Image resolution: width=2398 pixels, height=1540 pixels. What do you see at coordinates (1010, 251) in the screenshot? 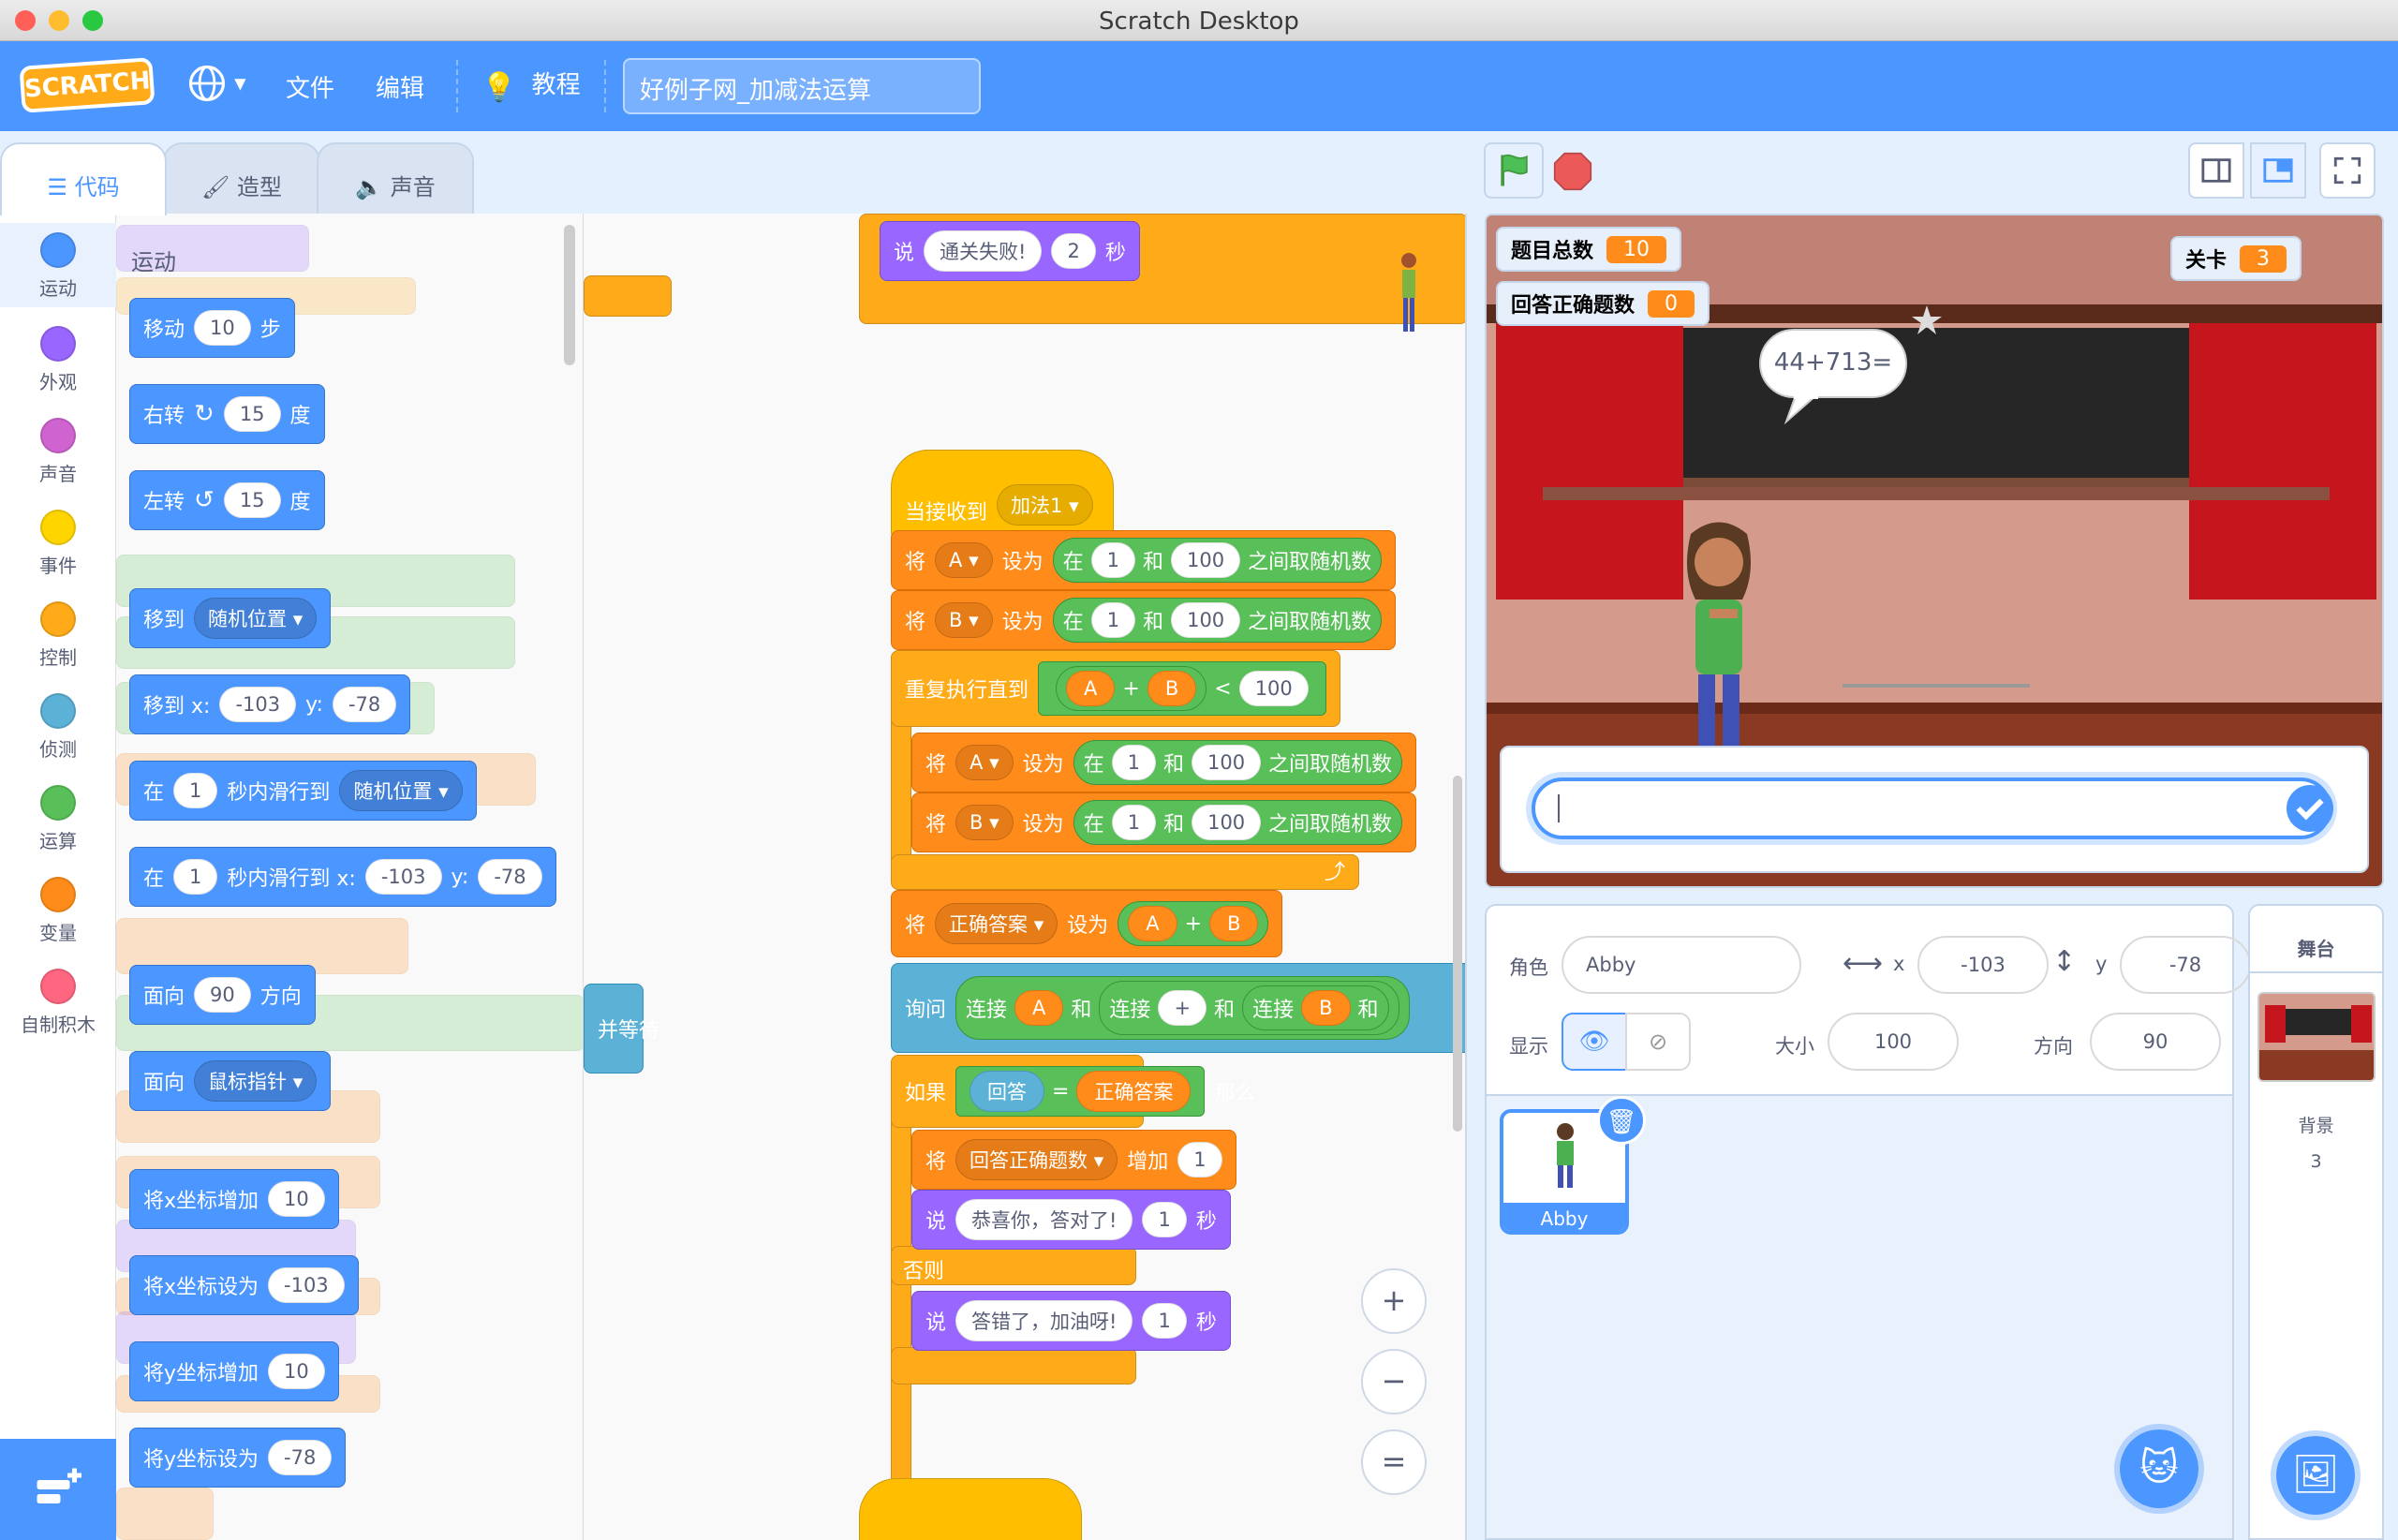
I see `block-say-fail: 说 通关失败! 2 秒` at bounding box center [1010, 251].